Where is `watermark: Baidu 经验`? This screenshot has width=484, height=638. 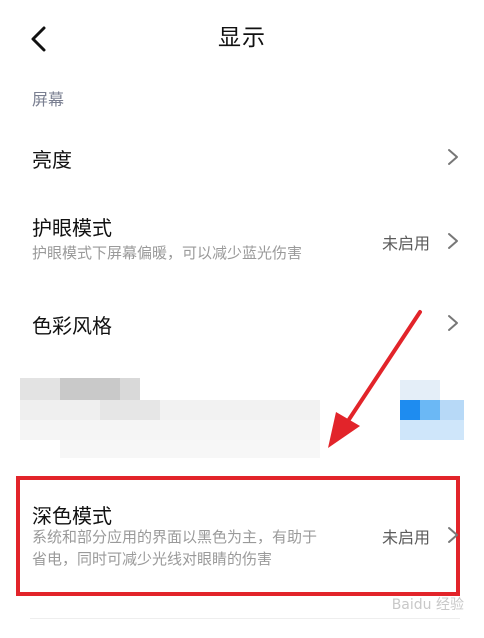 watermark: Baidu 经验 is located at coordinates (427, 605).